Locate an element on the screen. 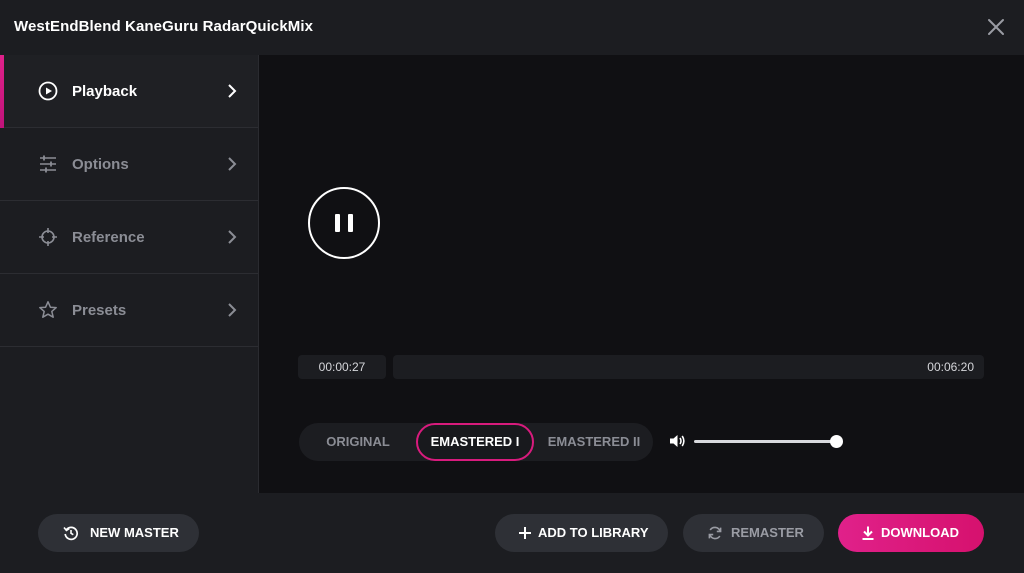  sidebar-item-label: Reference is located at coordinates (108, 237).